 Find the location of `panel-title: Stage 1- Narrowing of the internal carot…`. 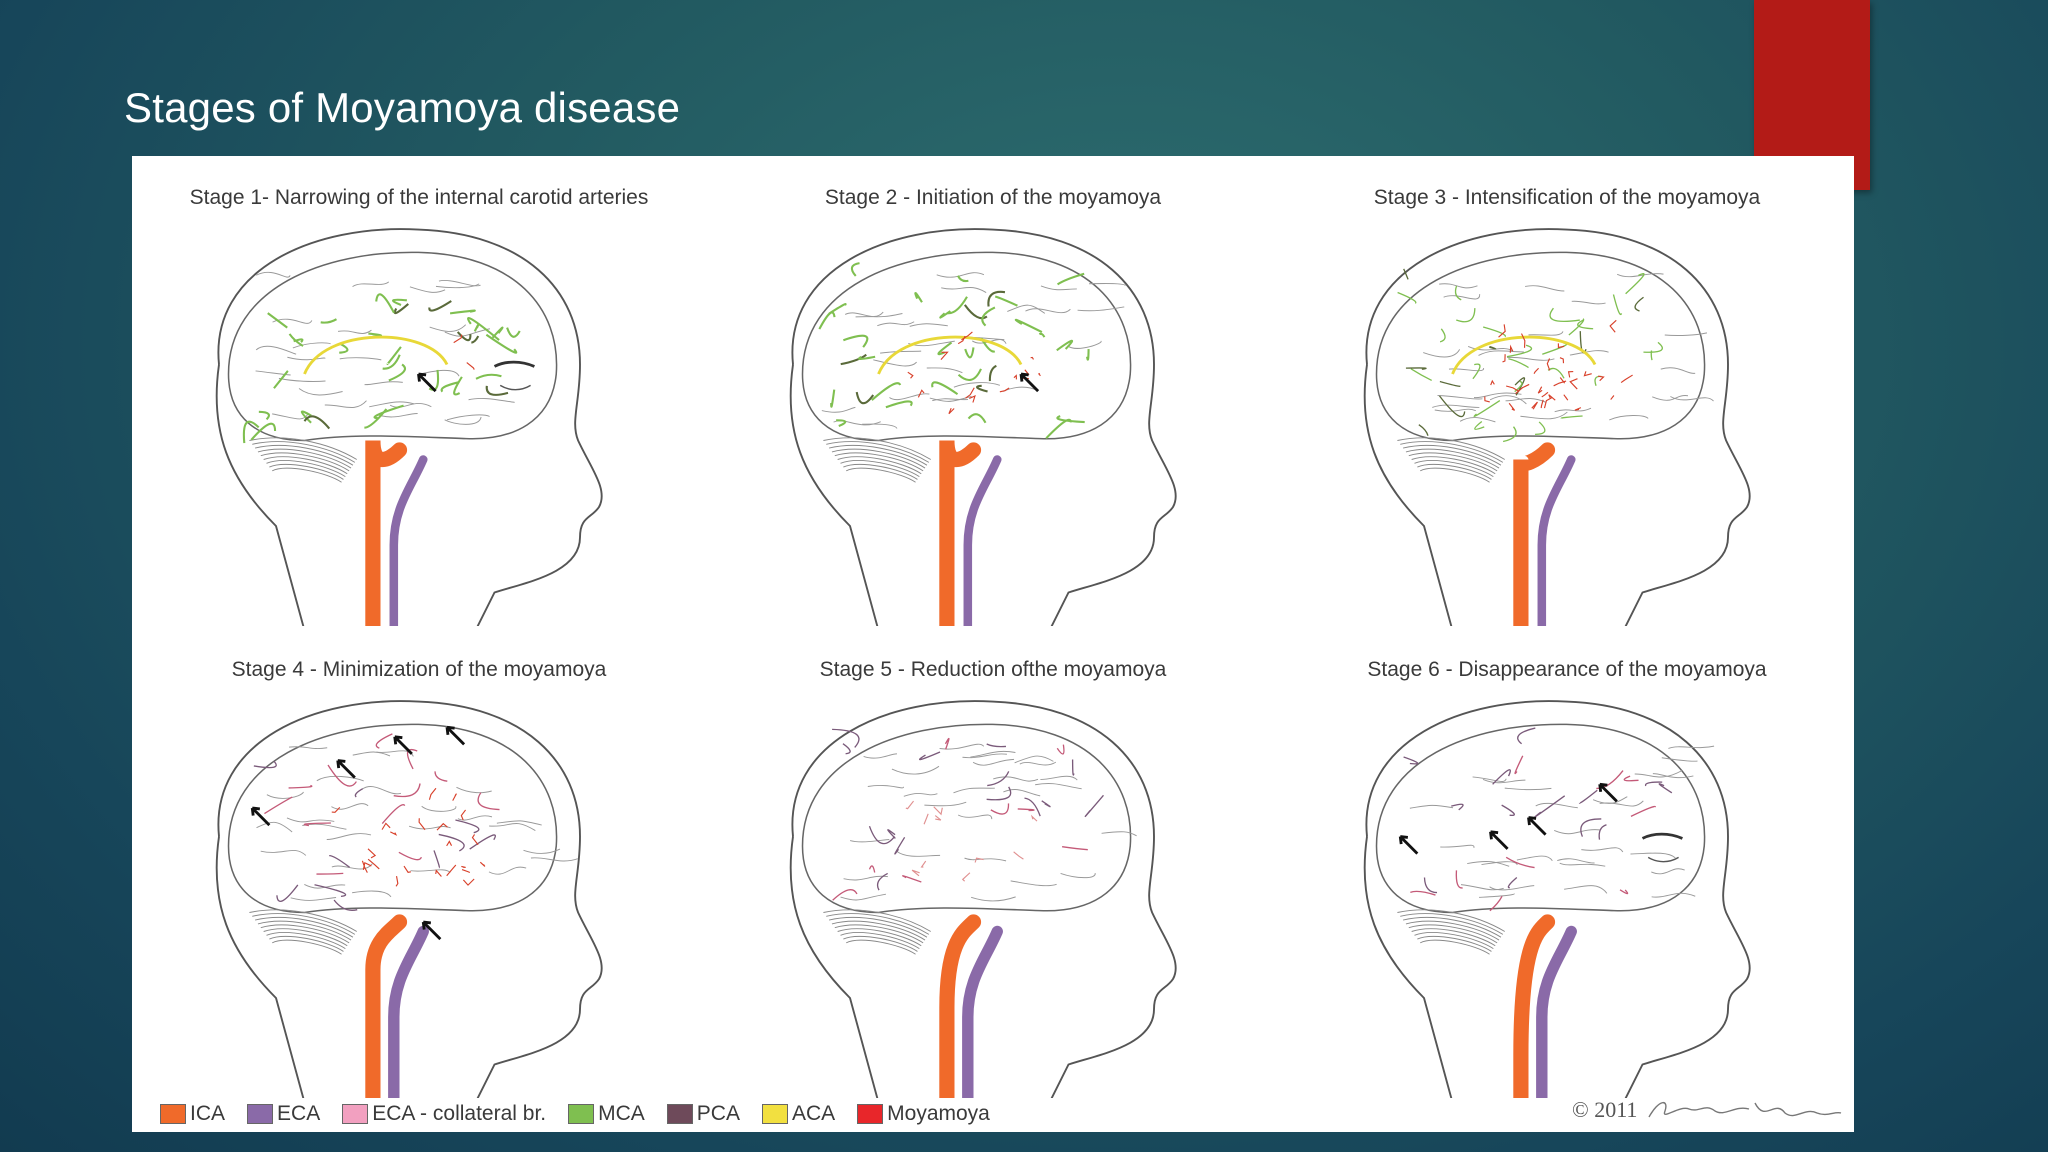

panel-title: Stage 1- Narrowing of the internal carot… is located at coordinates (419, 197).